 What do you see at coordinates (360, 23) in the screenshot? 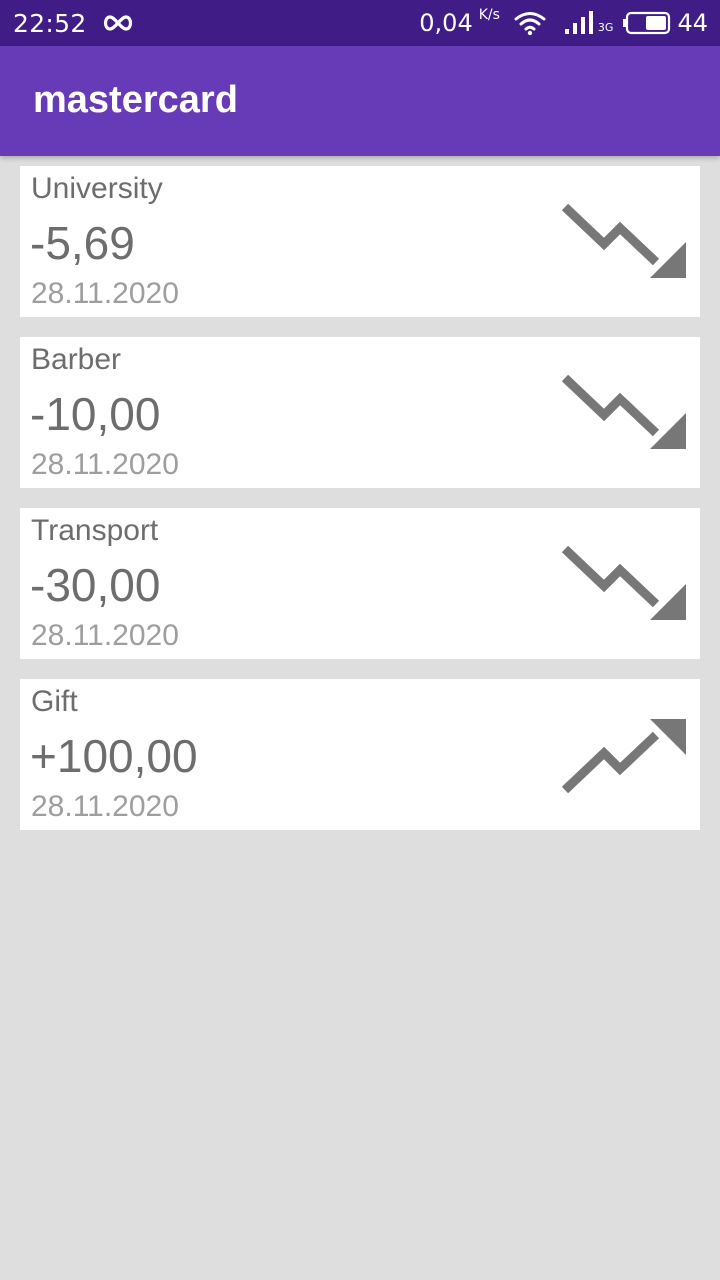
I see `status-bar: 22:52 0,04 K/s 3G 44` at bounding box center [360, 23].